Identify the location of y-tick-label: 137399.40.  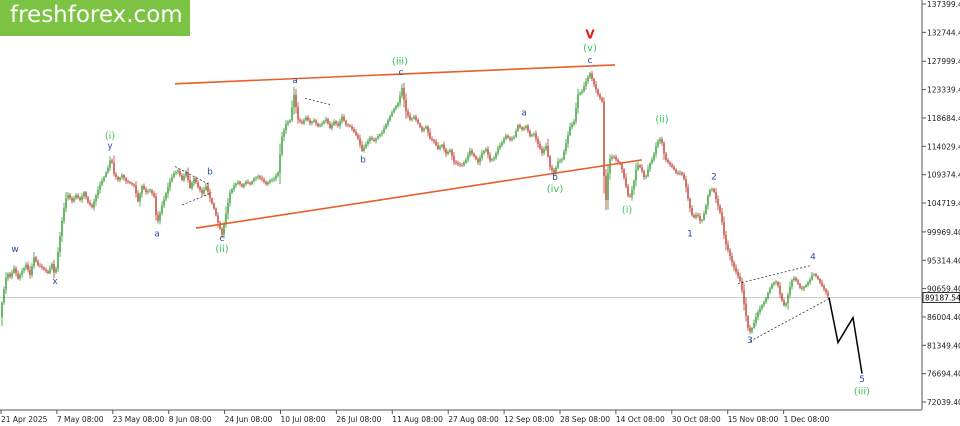
(943, 4).